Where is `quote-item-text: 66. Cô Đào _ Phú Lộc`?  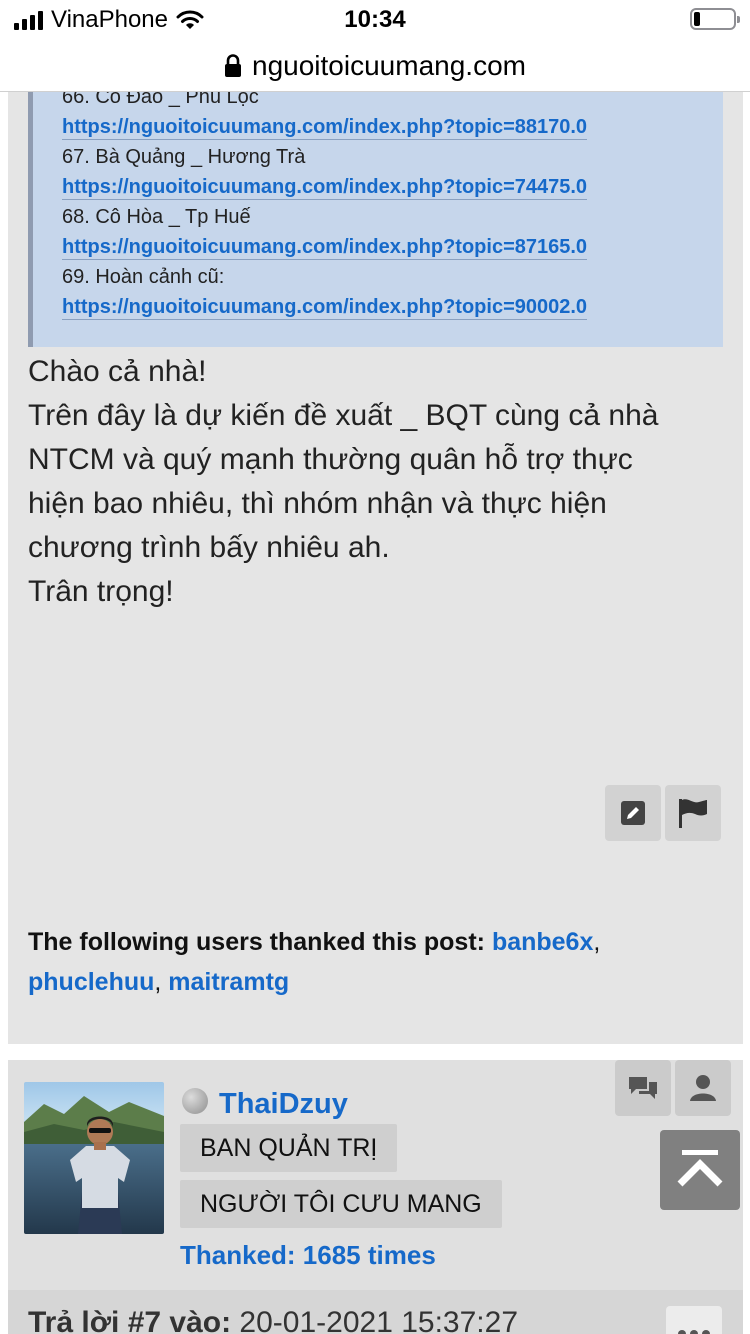 quote-item-text: 66. Cô Đào _ Phú Lộc is located at coordinates (160, 100).